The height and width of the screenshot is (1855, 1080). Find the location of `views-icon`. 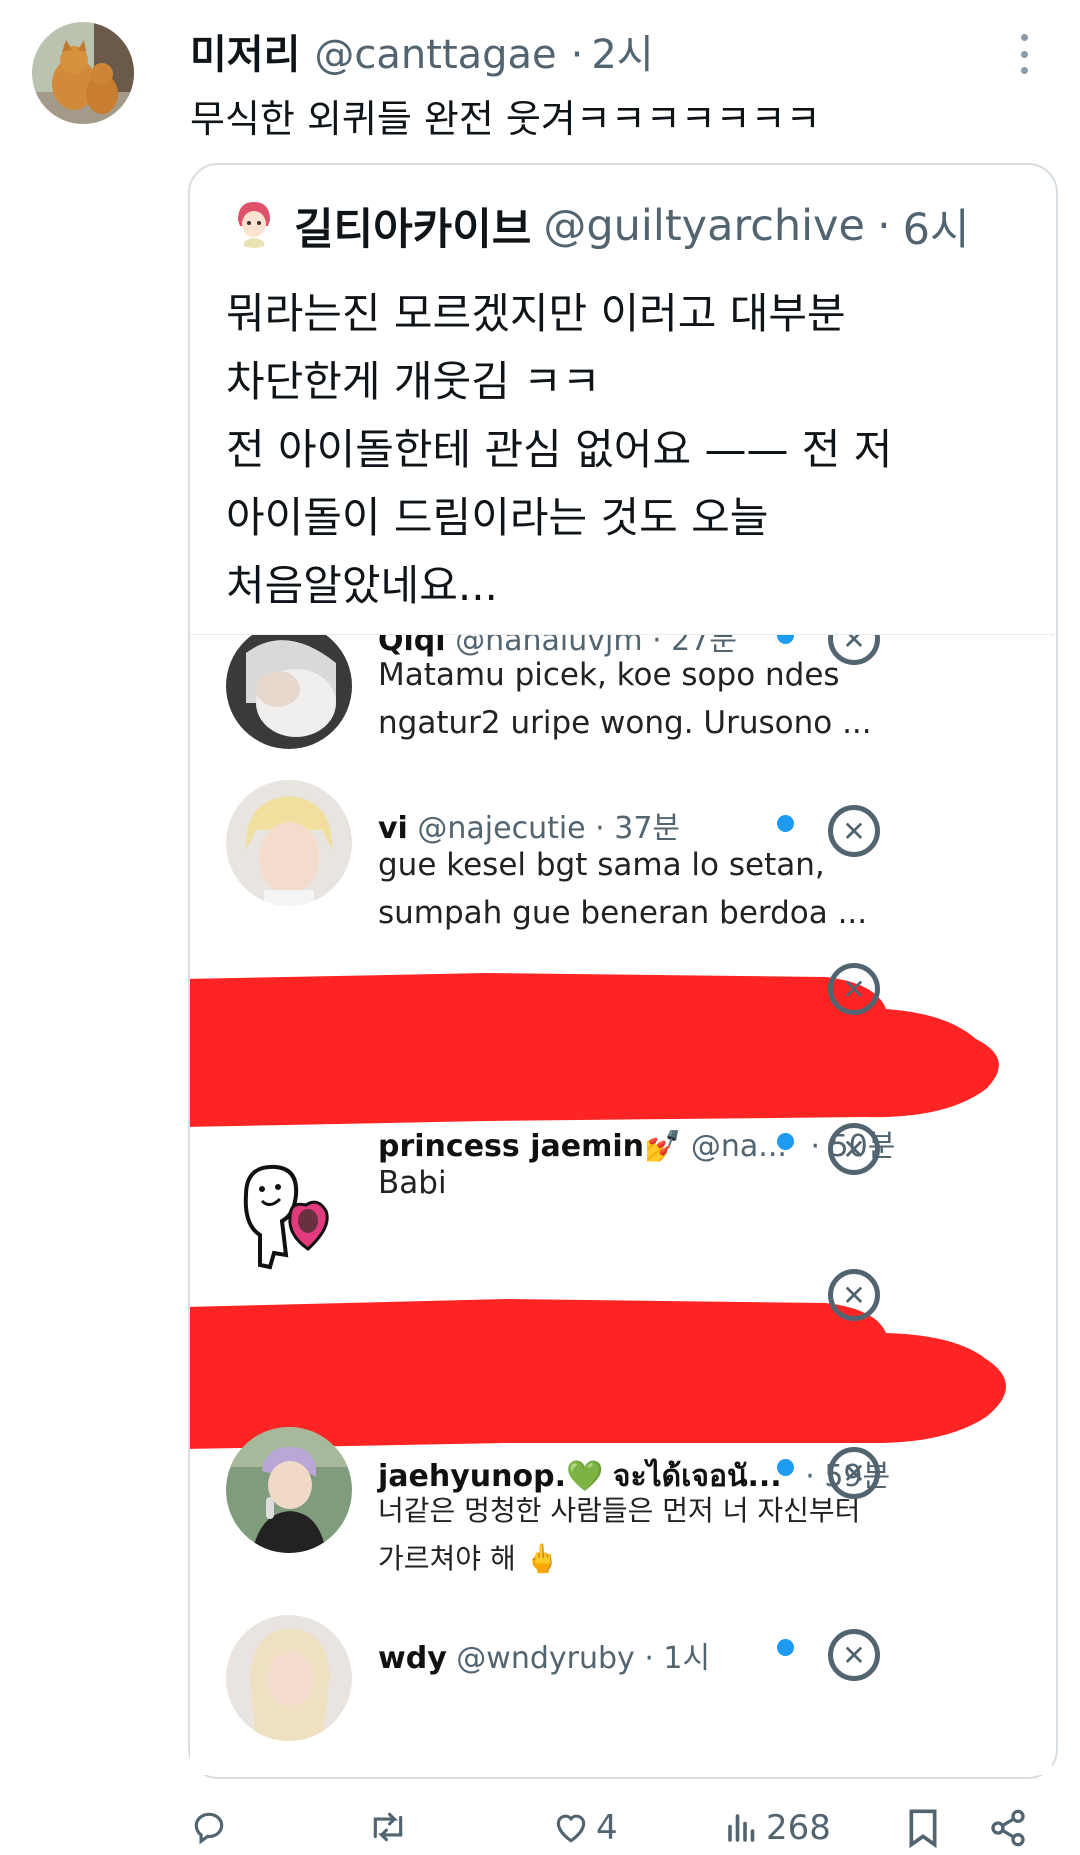

views-icon is located at coordinates (741, 1828).